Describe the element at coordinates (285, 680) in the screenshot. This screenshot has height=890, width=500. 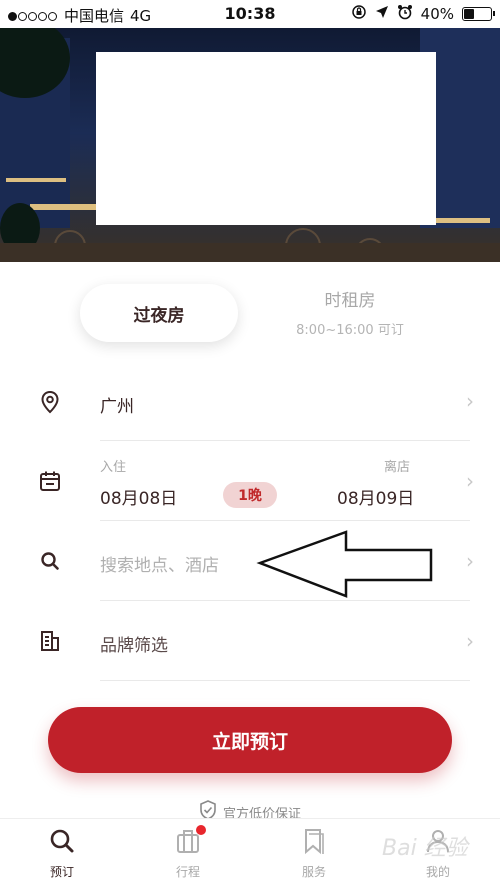
I see `divider` at that location.